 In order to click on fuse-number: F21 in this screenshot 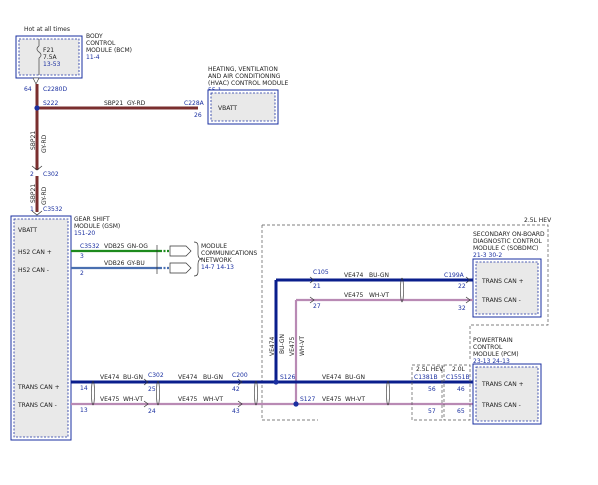, I will do `click(48, 50)`.